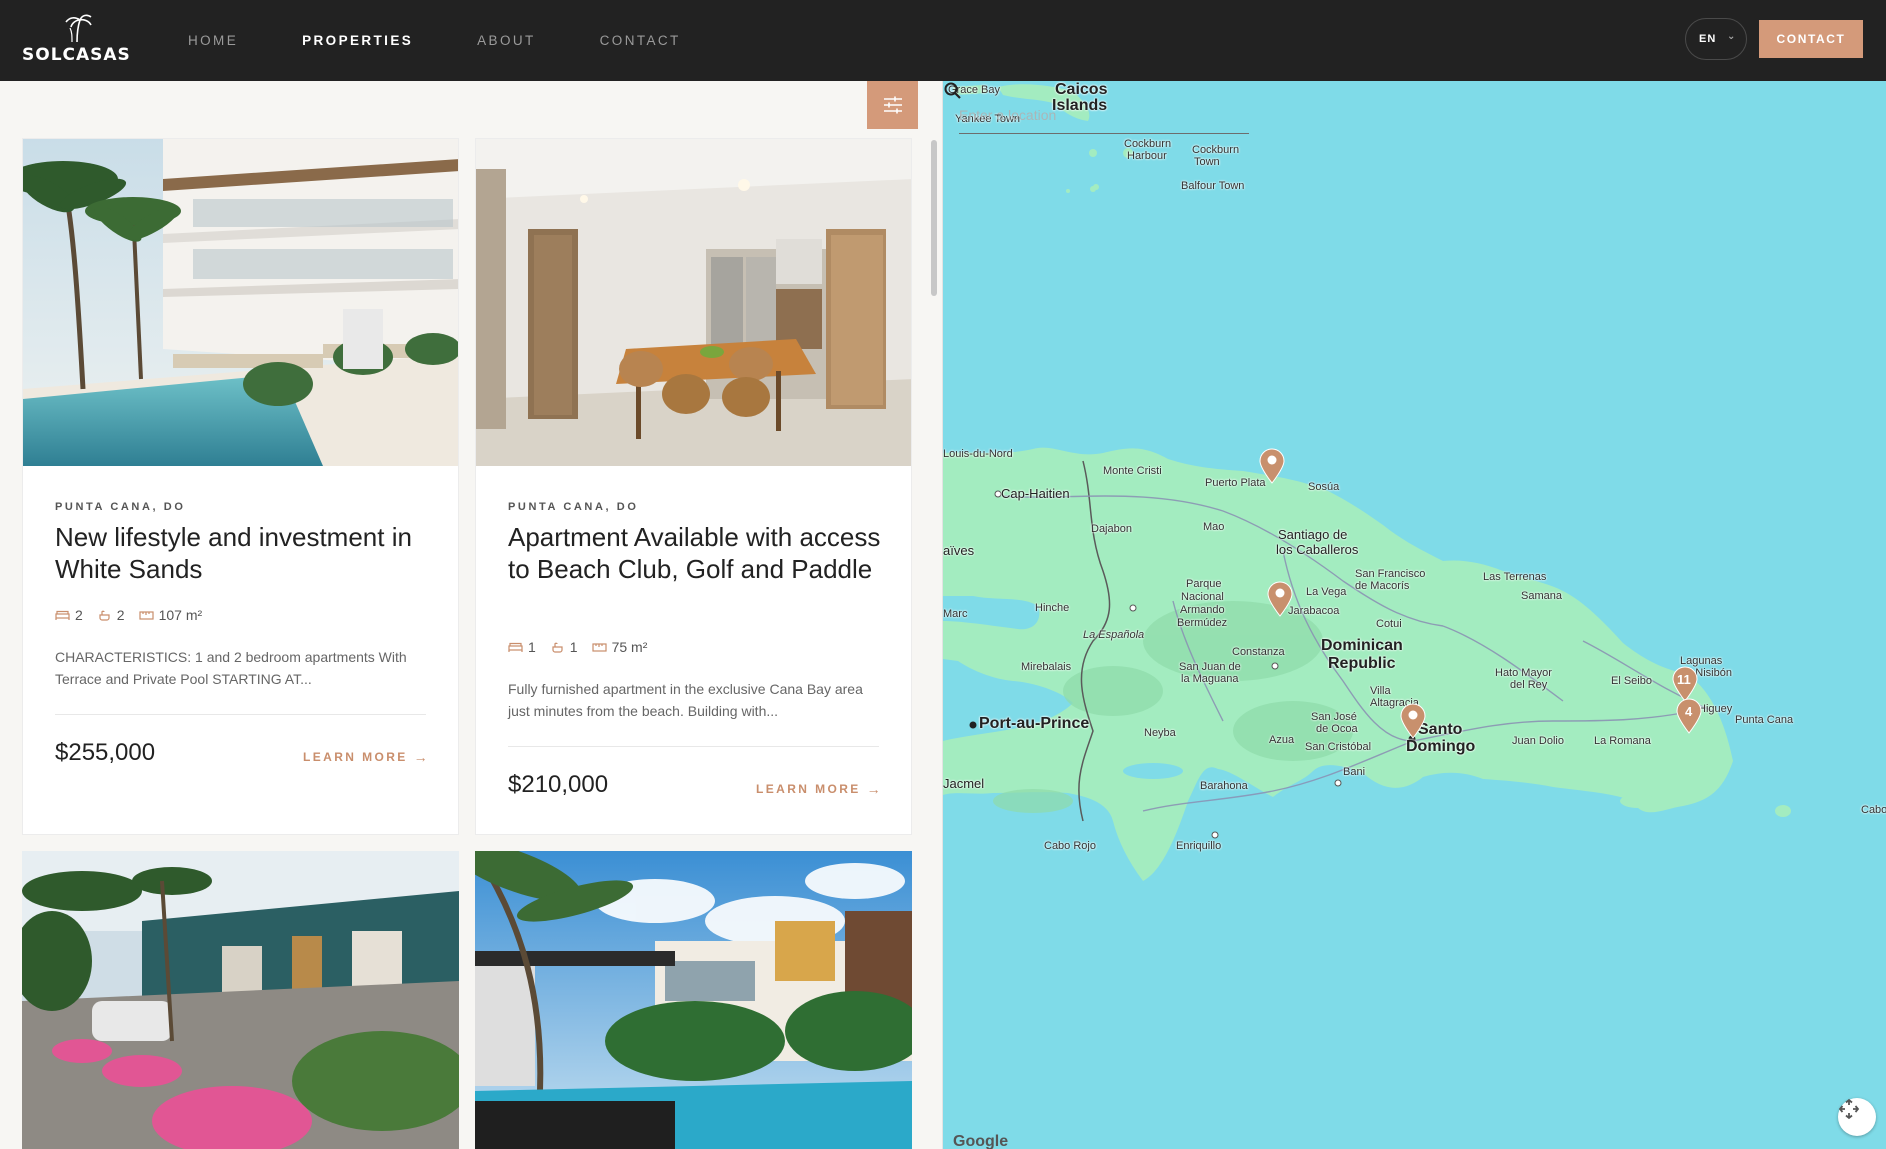  I want to click on list-scrollbar-thumb, so click(934, 218).